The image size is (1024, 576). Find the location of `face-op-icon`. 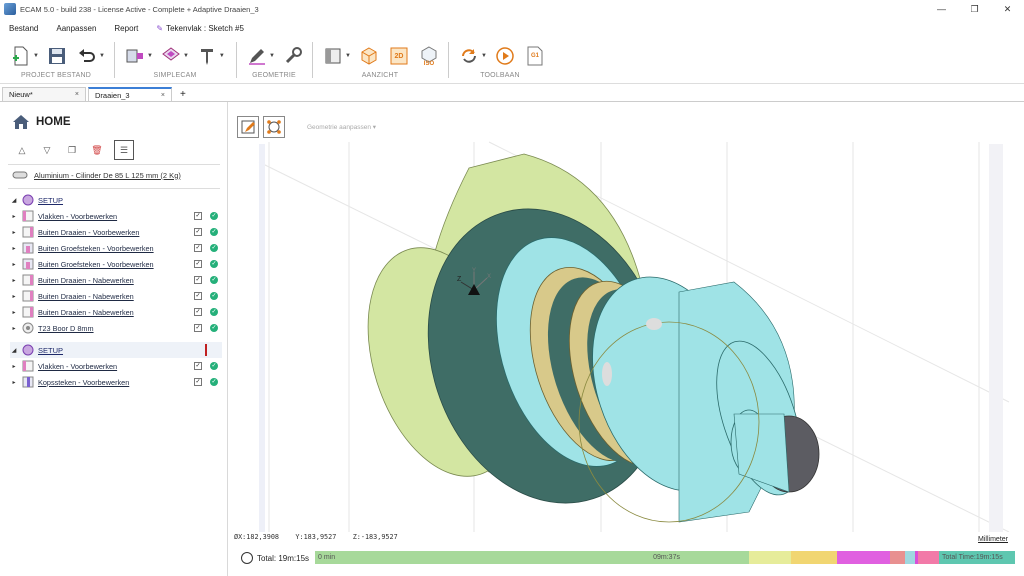

face-op-icon is located at coordinates (28, 366).